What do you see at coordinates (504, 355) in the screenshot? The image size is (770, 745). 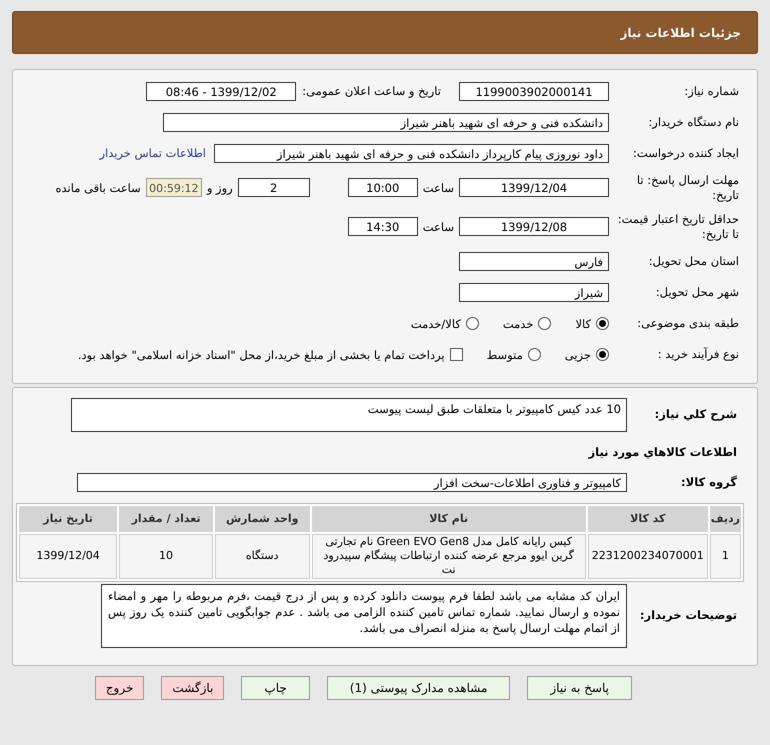 I see `radio-label: متوسط` at bounding box center [504, 355].